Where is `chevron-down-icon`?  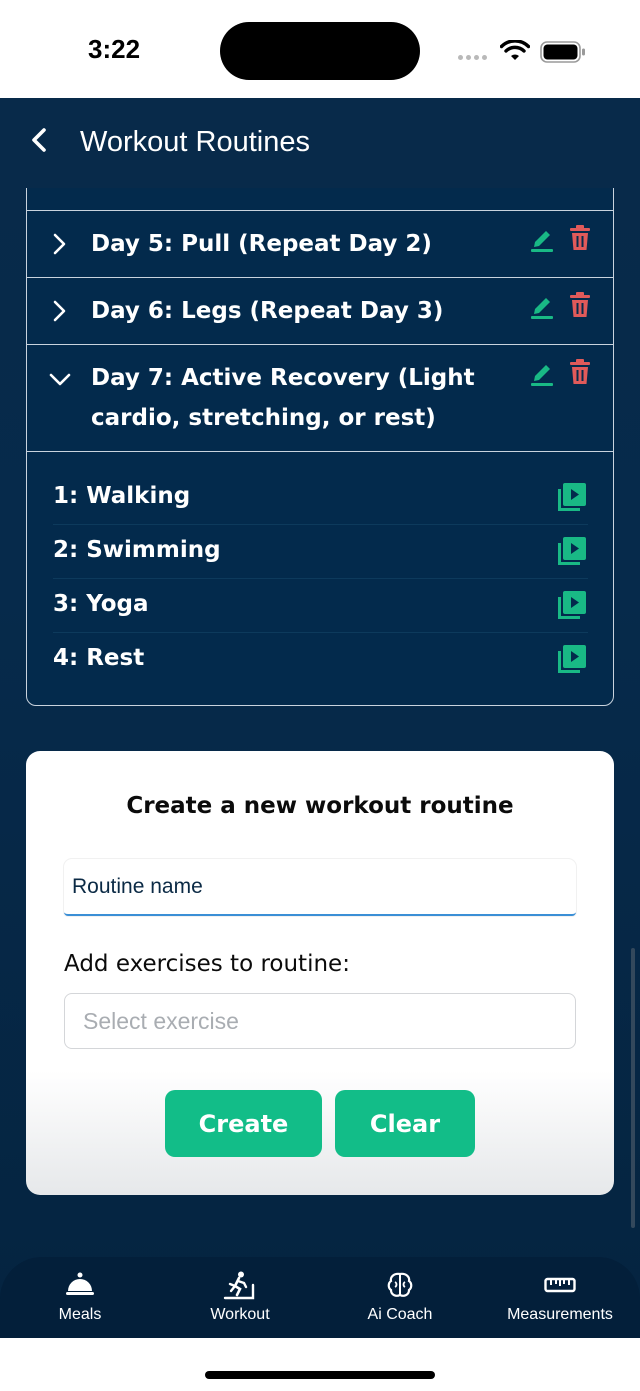
chevron-down-icon is located at coordinates (60, 379).